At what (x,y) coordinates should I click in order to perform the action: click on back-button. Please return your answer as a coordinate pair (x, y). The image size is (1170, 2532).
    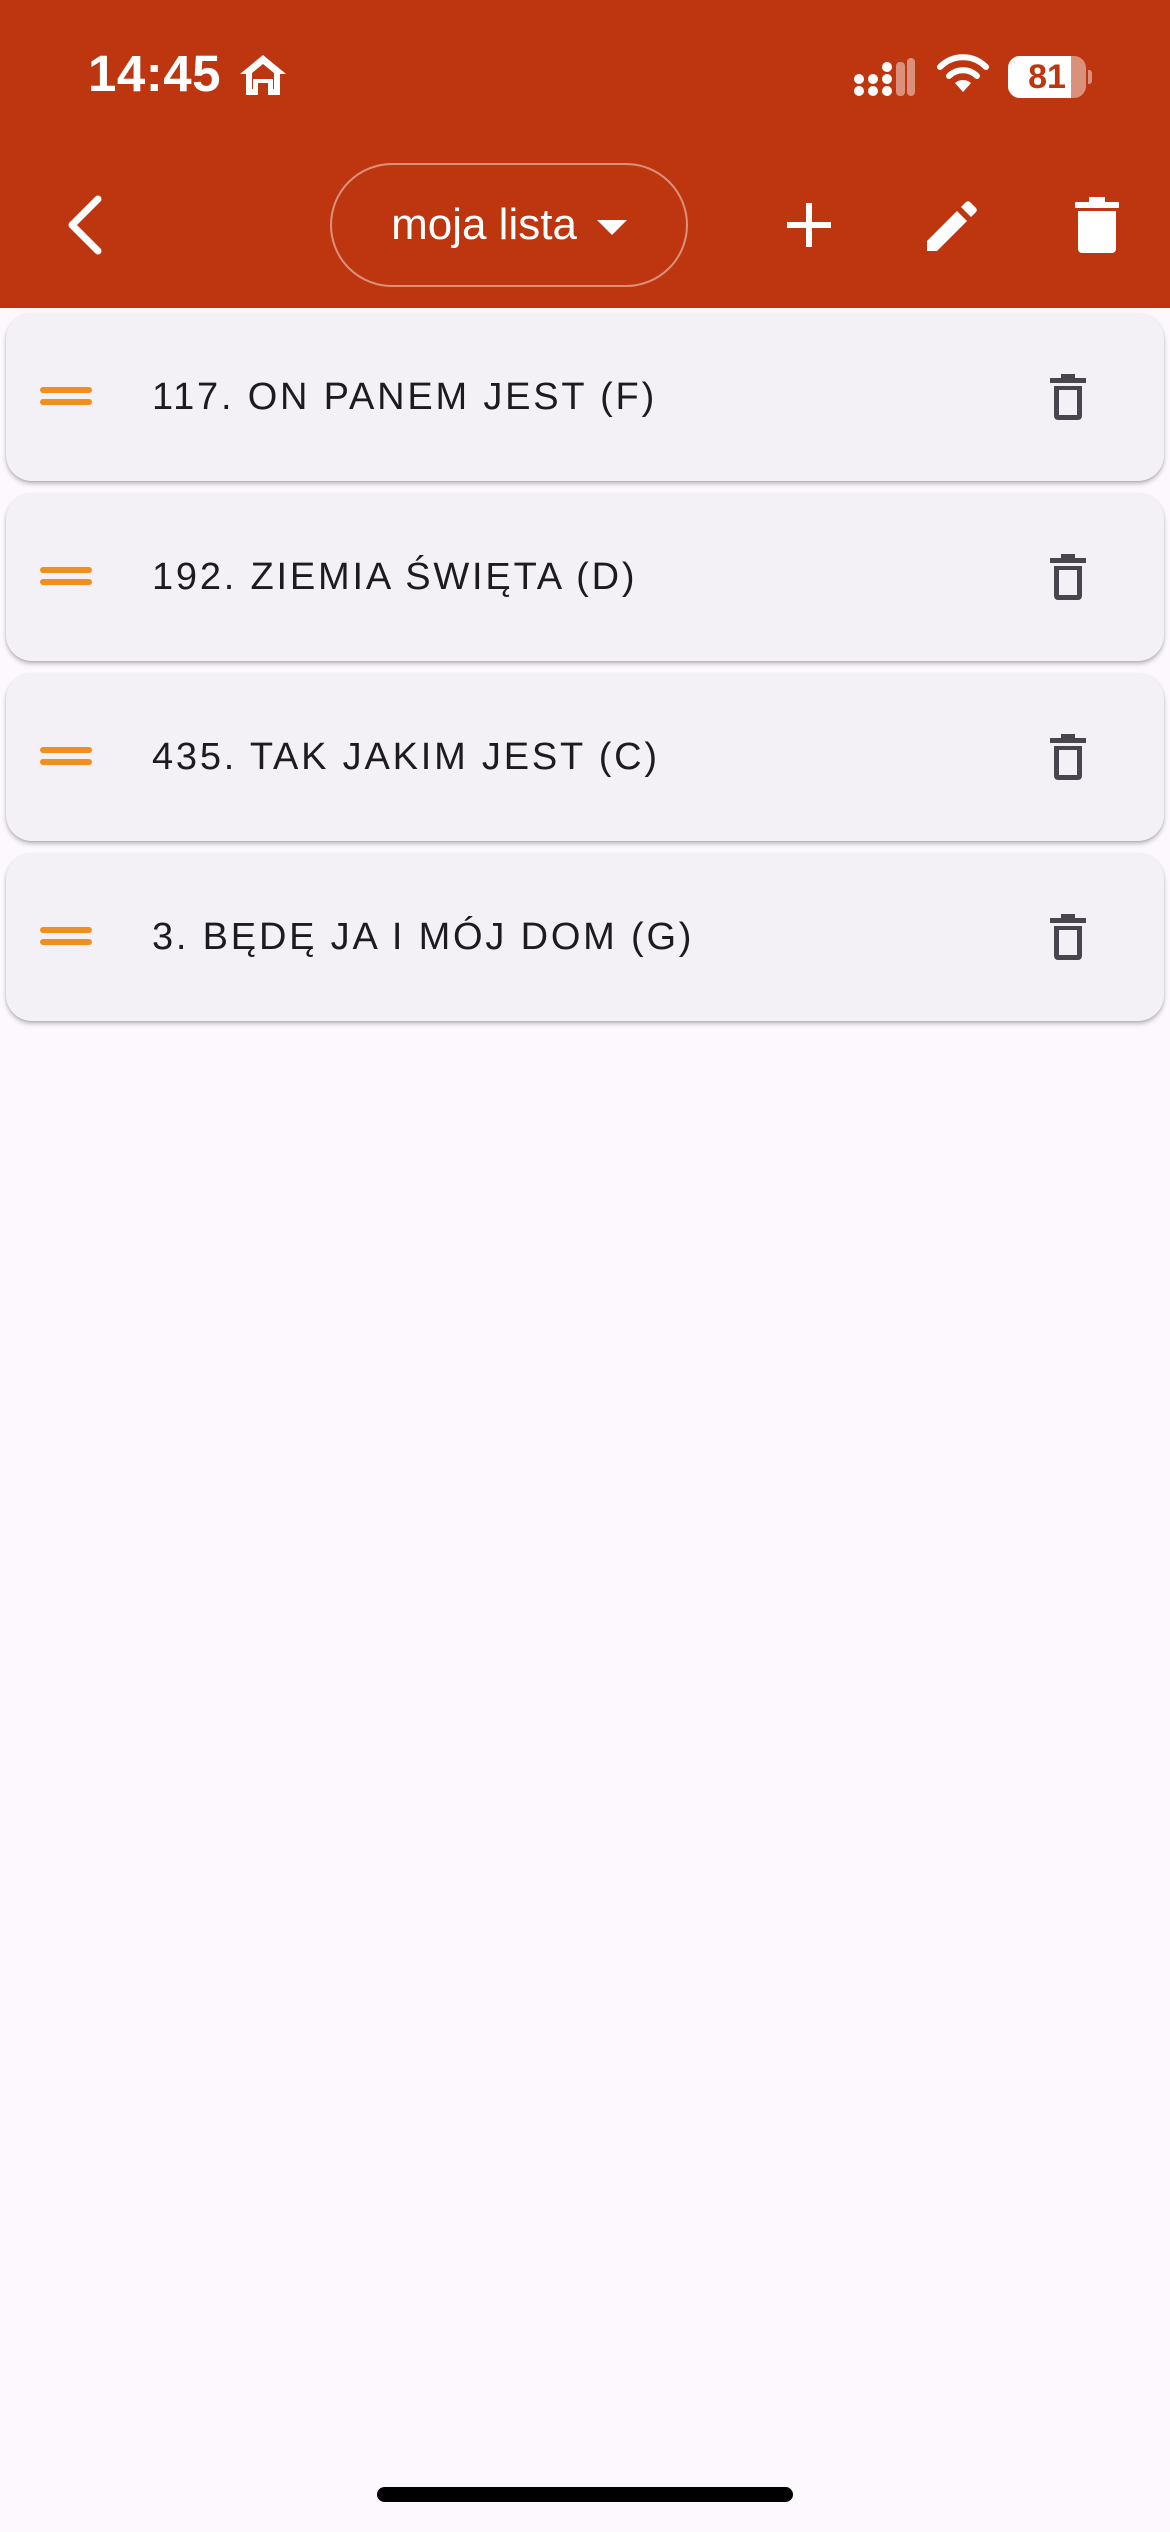
    Looking at the image, I should click on (84, 225).